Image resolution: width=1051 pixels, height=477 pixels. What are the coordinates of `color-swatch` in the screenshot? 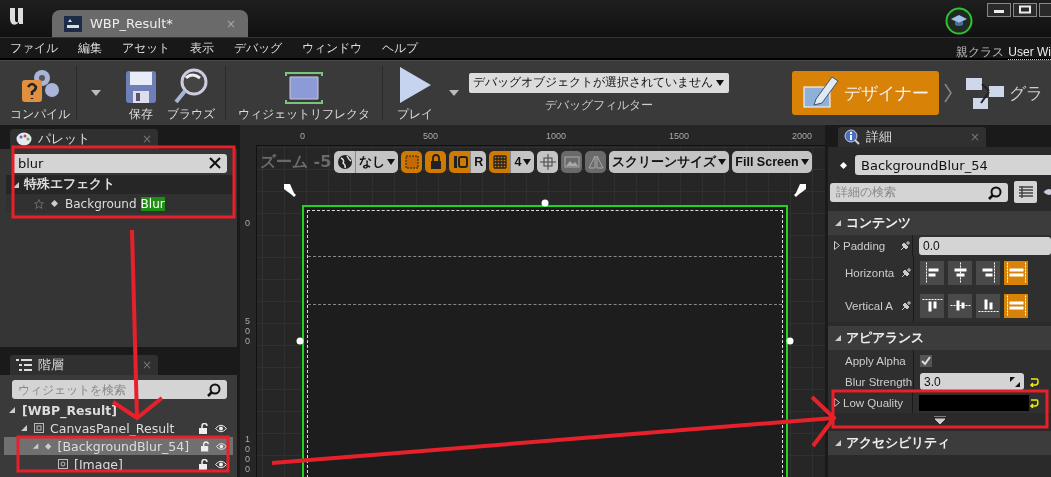 It's located at (974, 402).